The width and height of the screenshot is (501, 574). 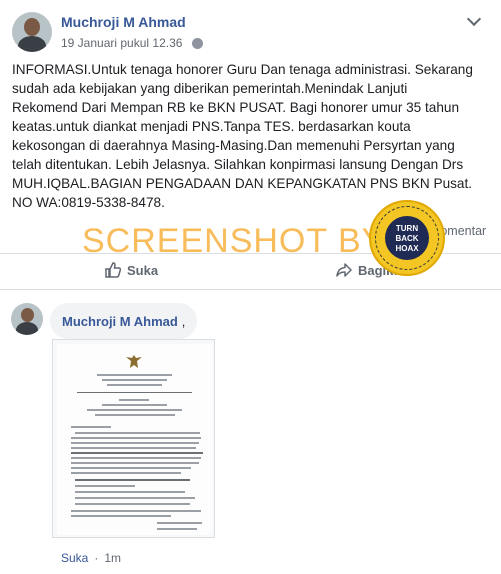 What do you see at coordinates (474, 19) in the screenshot?
I see `chevron-down-icon` at bounding box center [474, 19].